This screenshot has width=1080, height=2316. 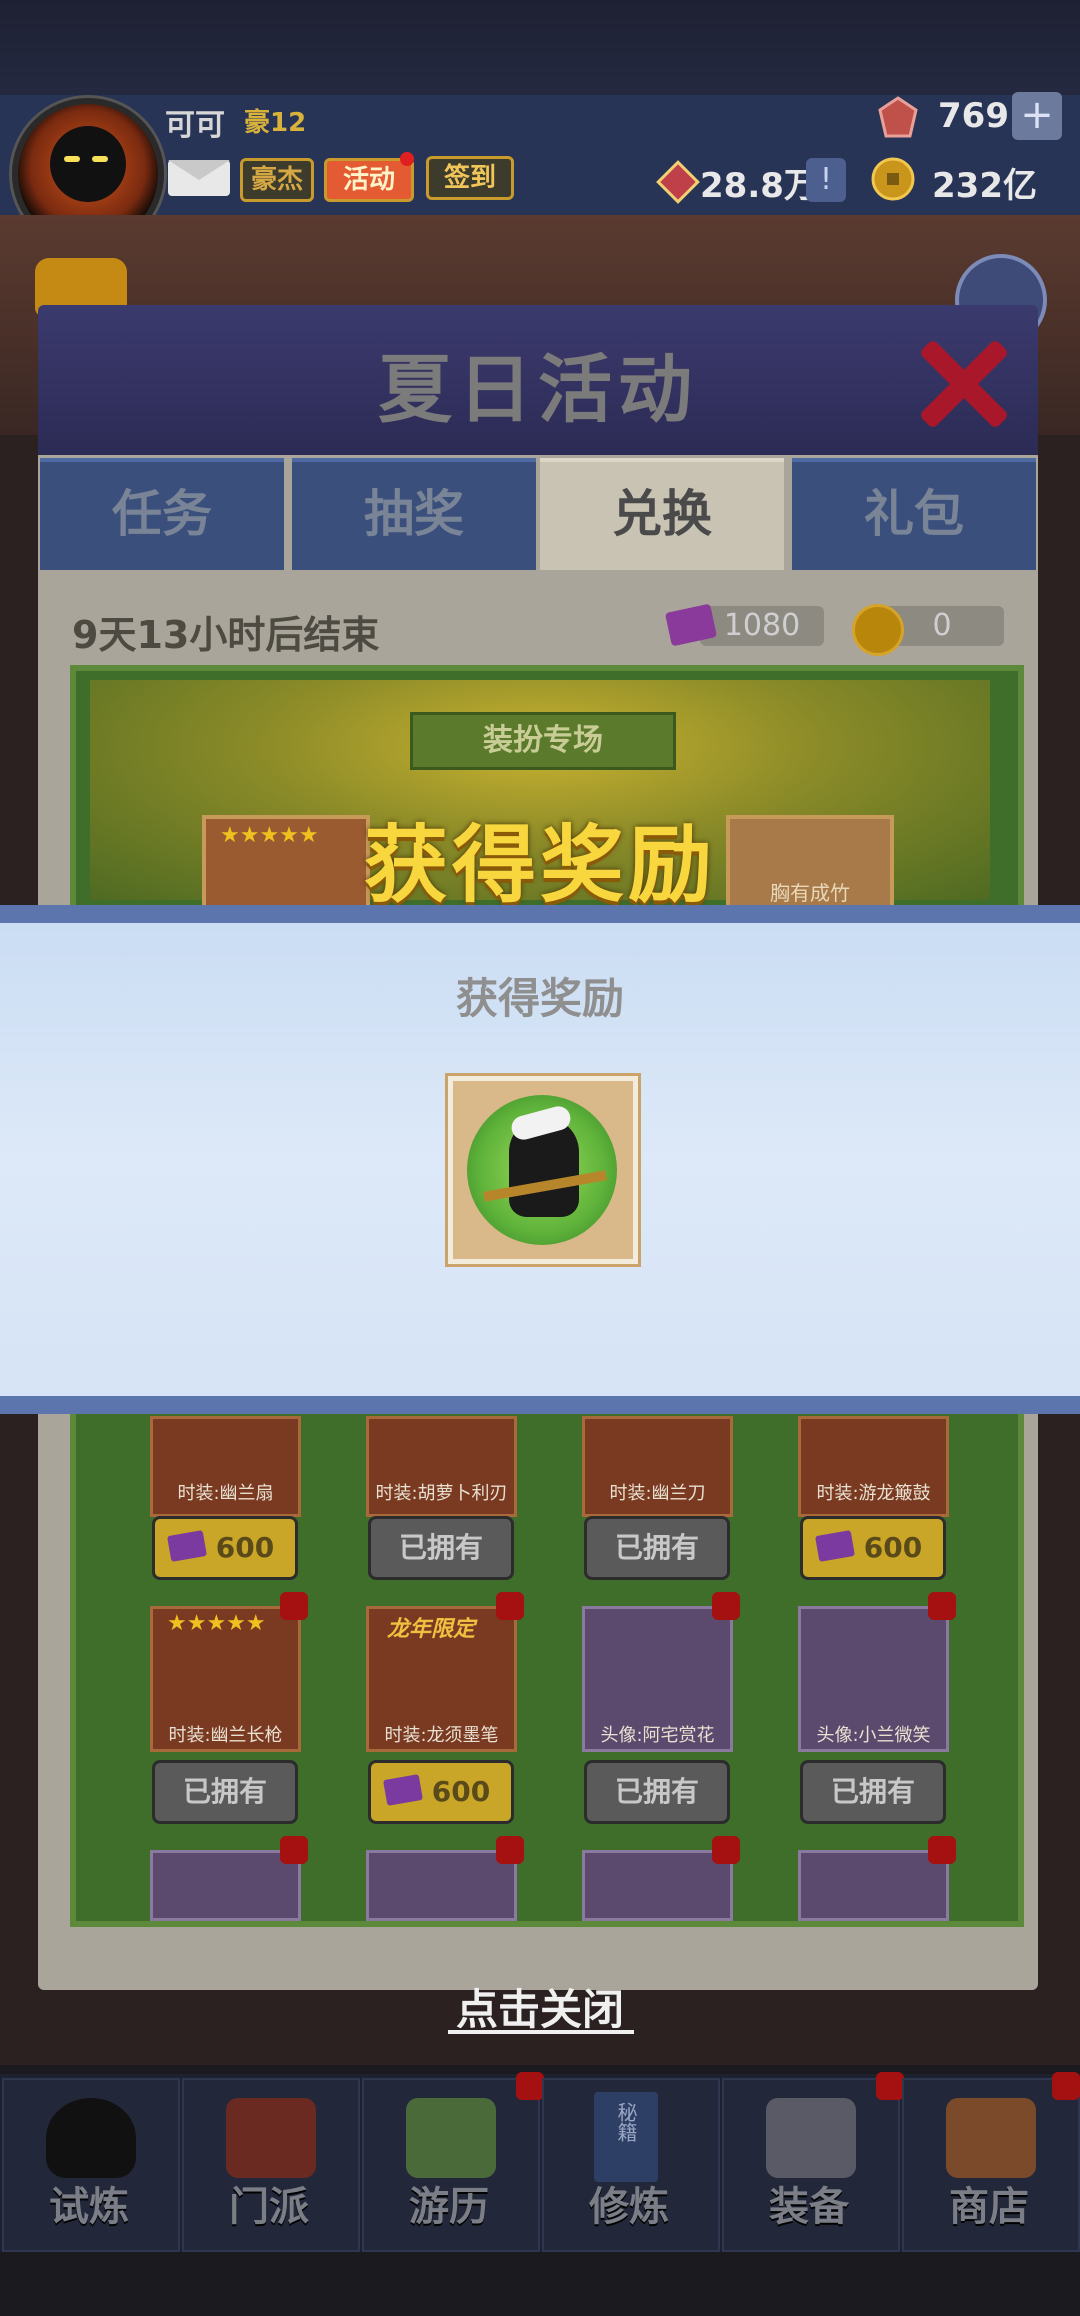 What do you see at coordinates (369, 180) in the screenshot?
I see `activity-button: 活动` at bounding box center [369, 180].